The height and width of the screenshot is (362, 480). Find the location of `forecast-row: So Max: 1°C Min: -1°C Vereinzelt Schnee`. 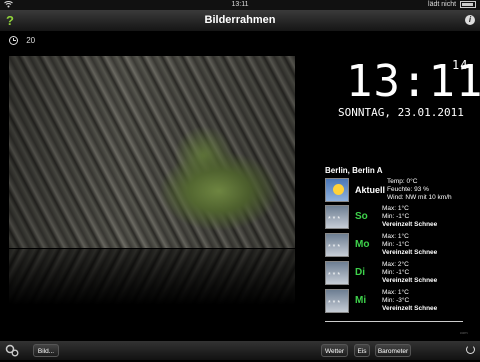

forecast-row: So Max: 1°C Min: -1°C Vereinzelt Schnee is located at coordinates (395, 217).